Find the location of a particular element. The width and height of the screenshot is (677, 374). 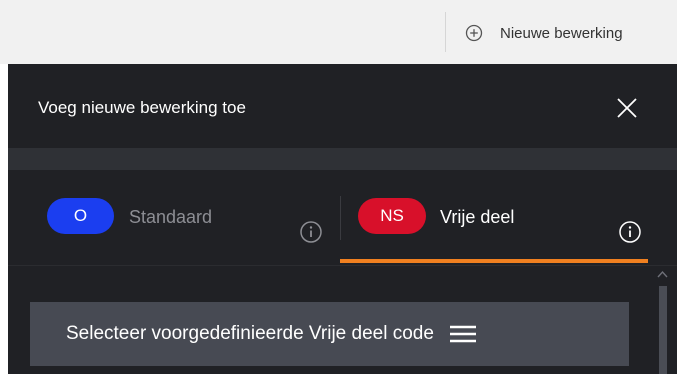

header-divider is located at coordinates (342, 159).